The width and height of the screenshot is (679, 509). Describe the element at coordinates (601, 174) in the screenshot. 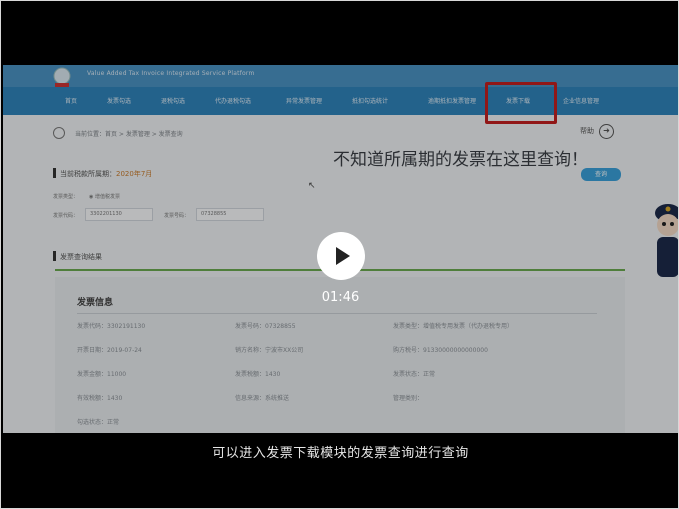

I see `query-button: 查询` at that location.